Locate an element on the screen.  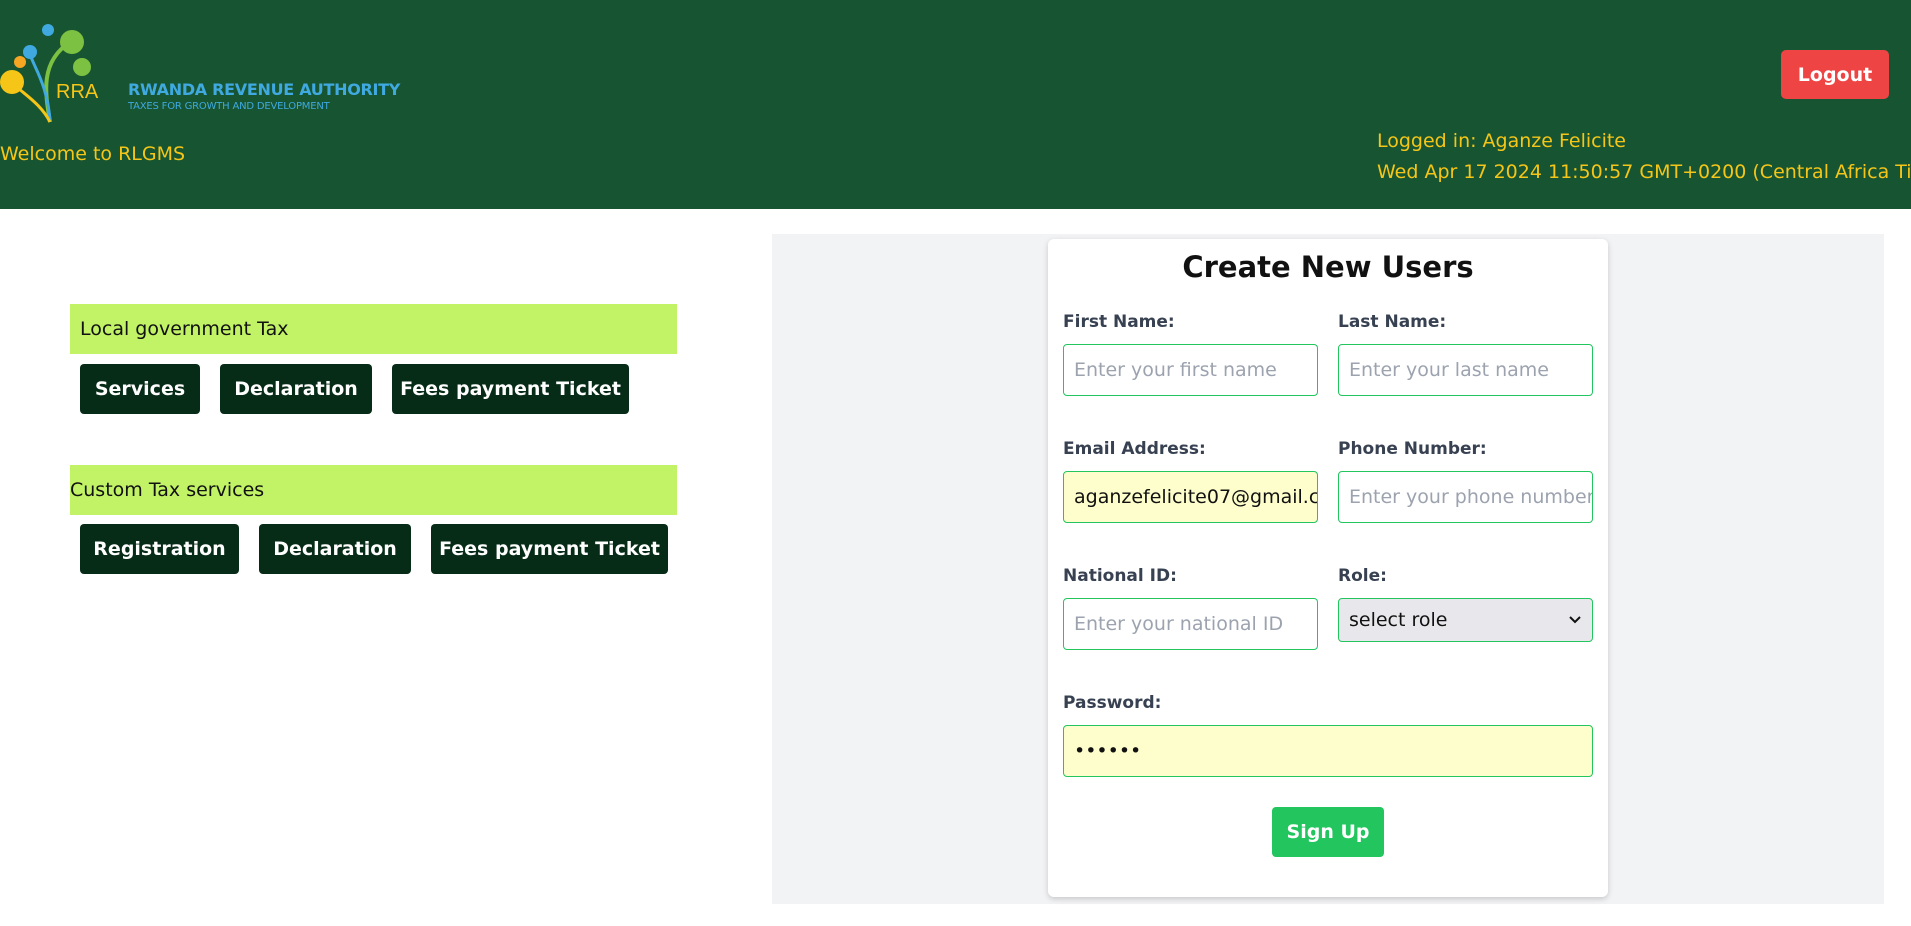
password-label: Password: is located at coordinates (1112, 703).